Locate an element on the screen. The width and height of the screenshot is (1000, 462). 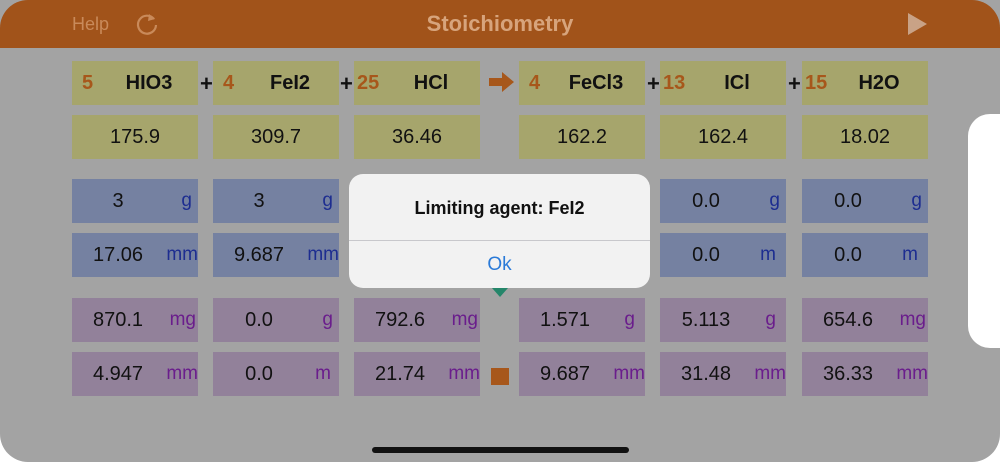
output-mass-cell: 654.6 mg is located at coordinates (865, 320).